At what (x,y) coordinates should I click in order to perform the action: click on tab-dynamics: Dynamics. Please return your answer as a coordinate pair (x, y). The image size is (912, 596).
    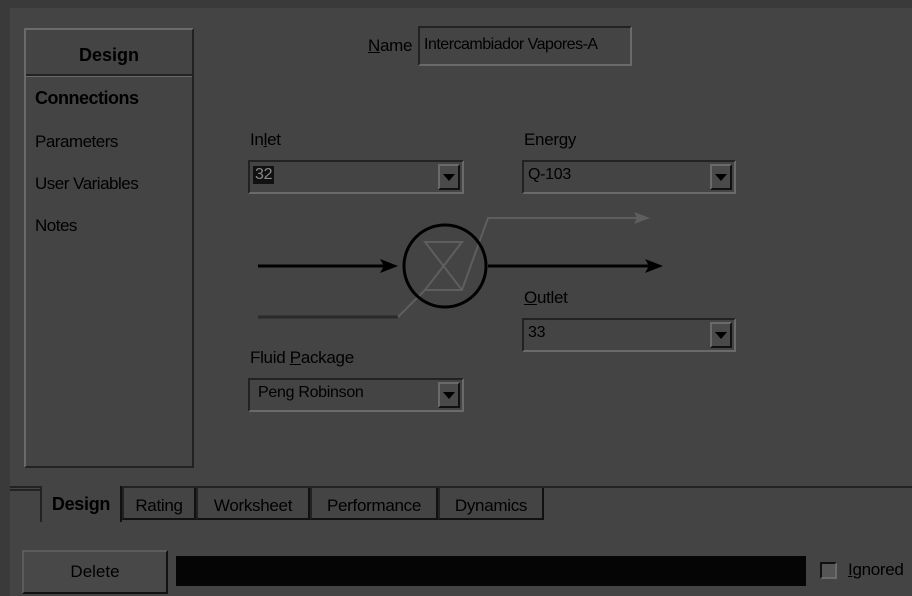
    Looking at the image, I should click on (491, 504).